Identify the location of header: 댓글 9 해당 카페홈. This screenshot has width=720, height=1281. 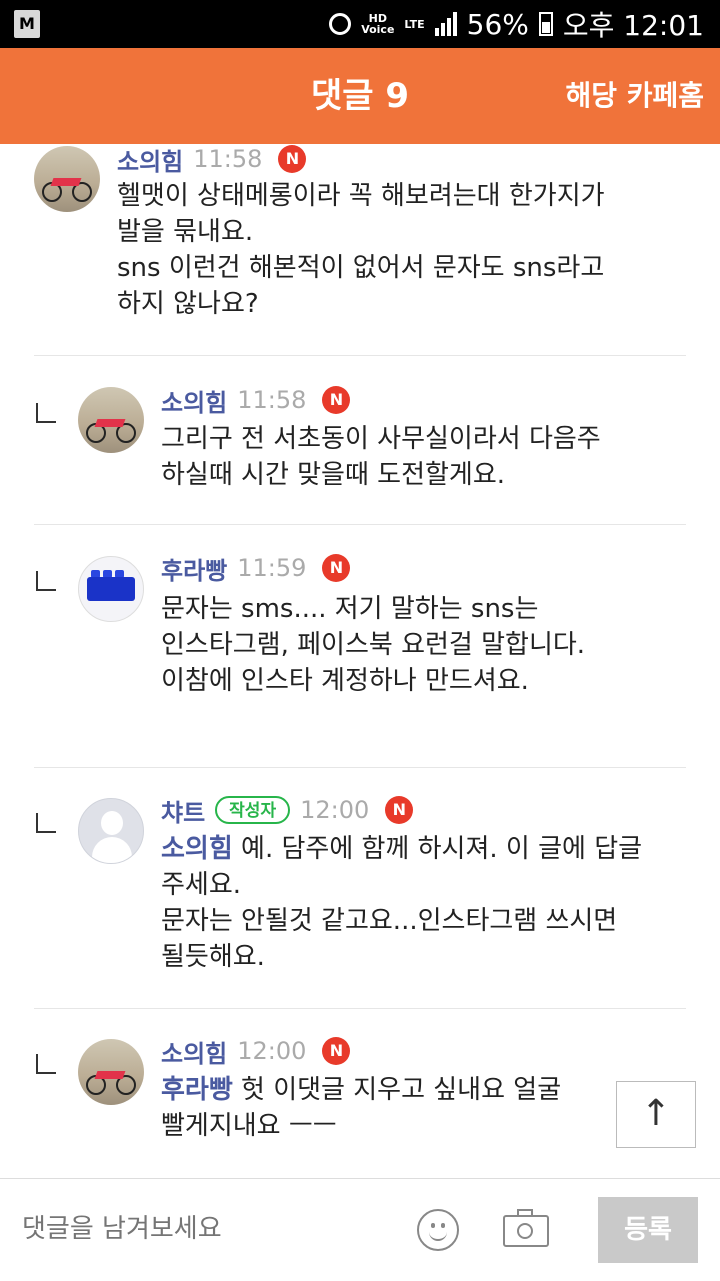
(360, 96).